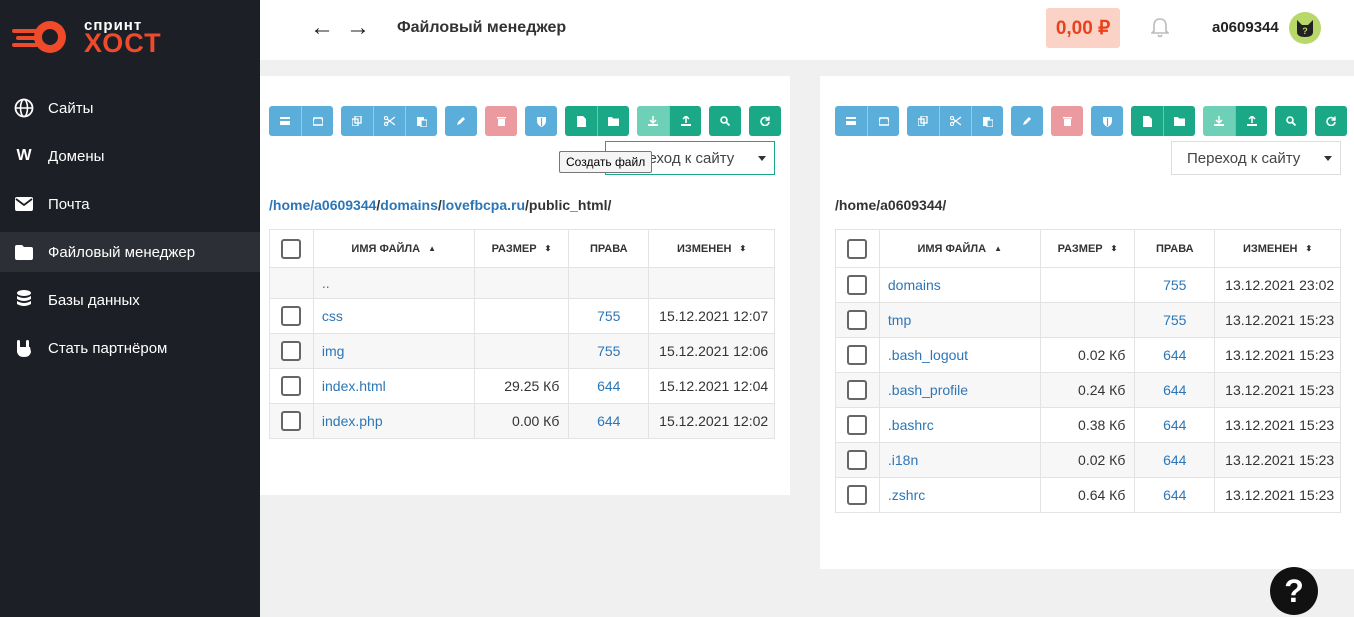 The image size is (1354, 617). I want to click on upload-button, so click(1251, 121).